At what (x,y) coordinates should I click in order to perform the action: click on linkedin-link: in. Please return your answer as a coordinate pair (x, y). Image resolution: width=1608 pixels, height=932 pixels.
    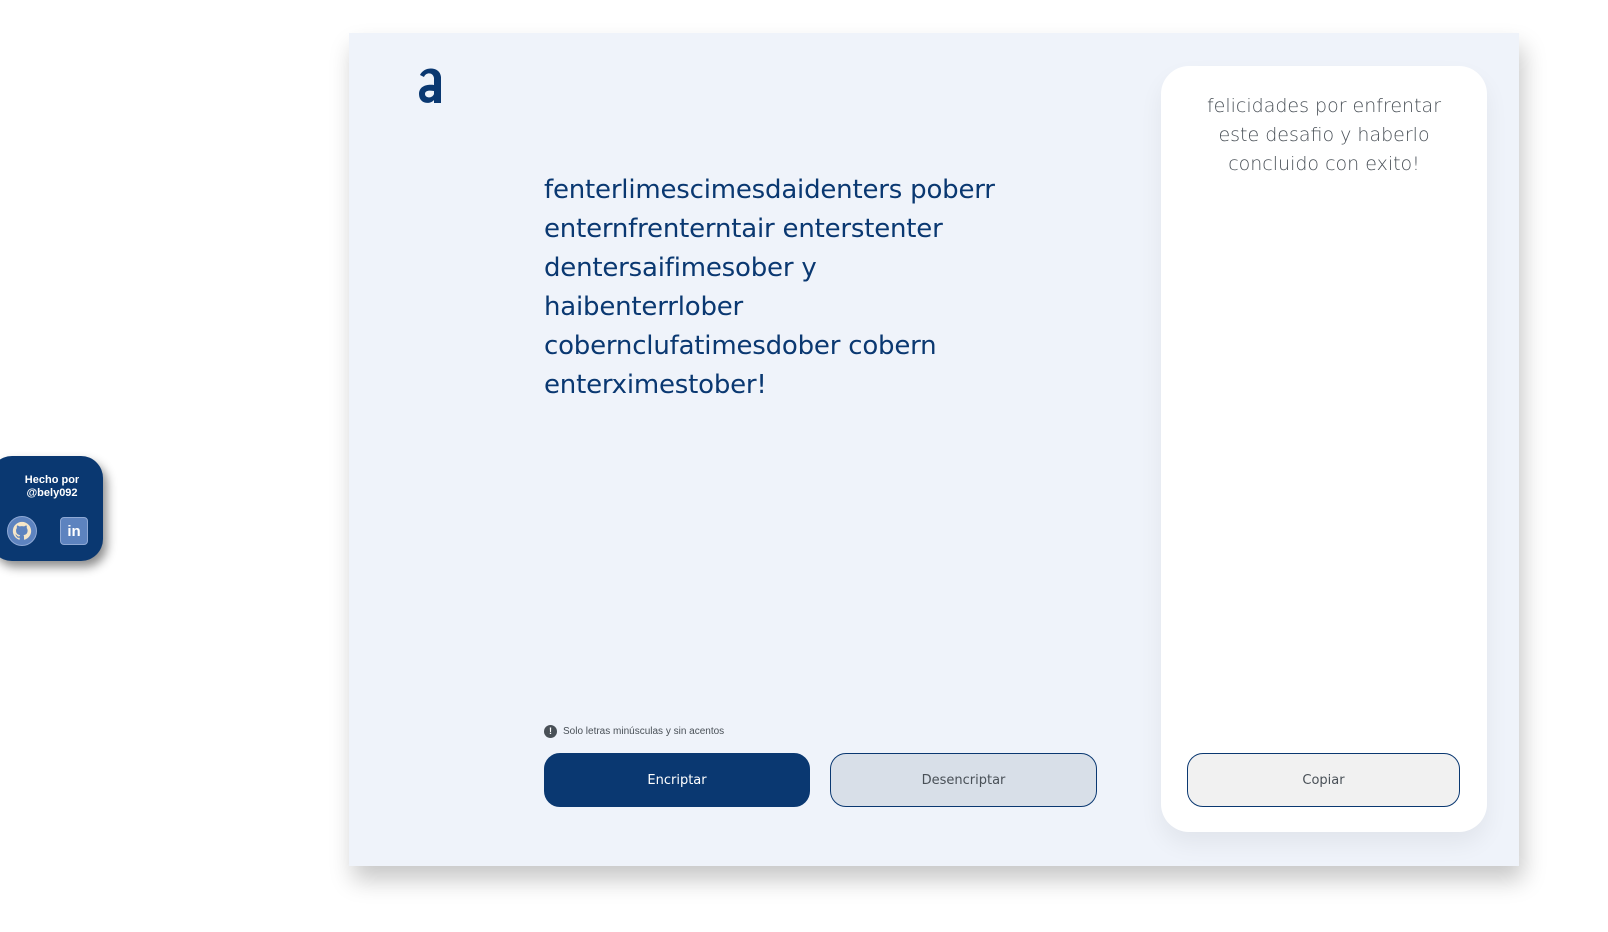
    Looking at the image, I should click on (74, 531).